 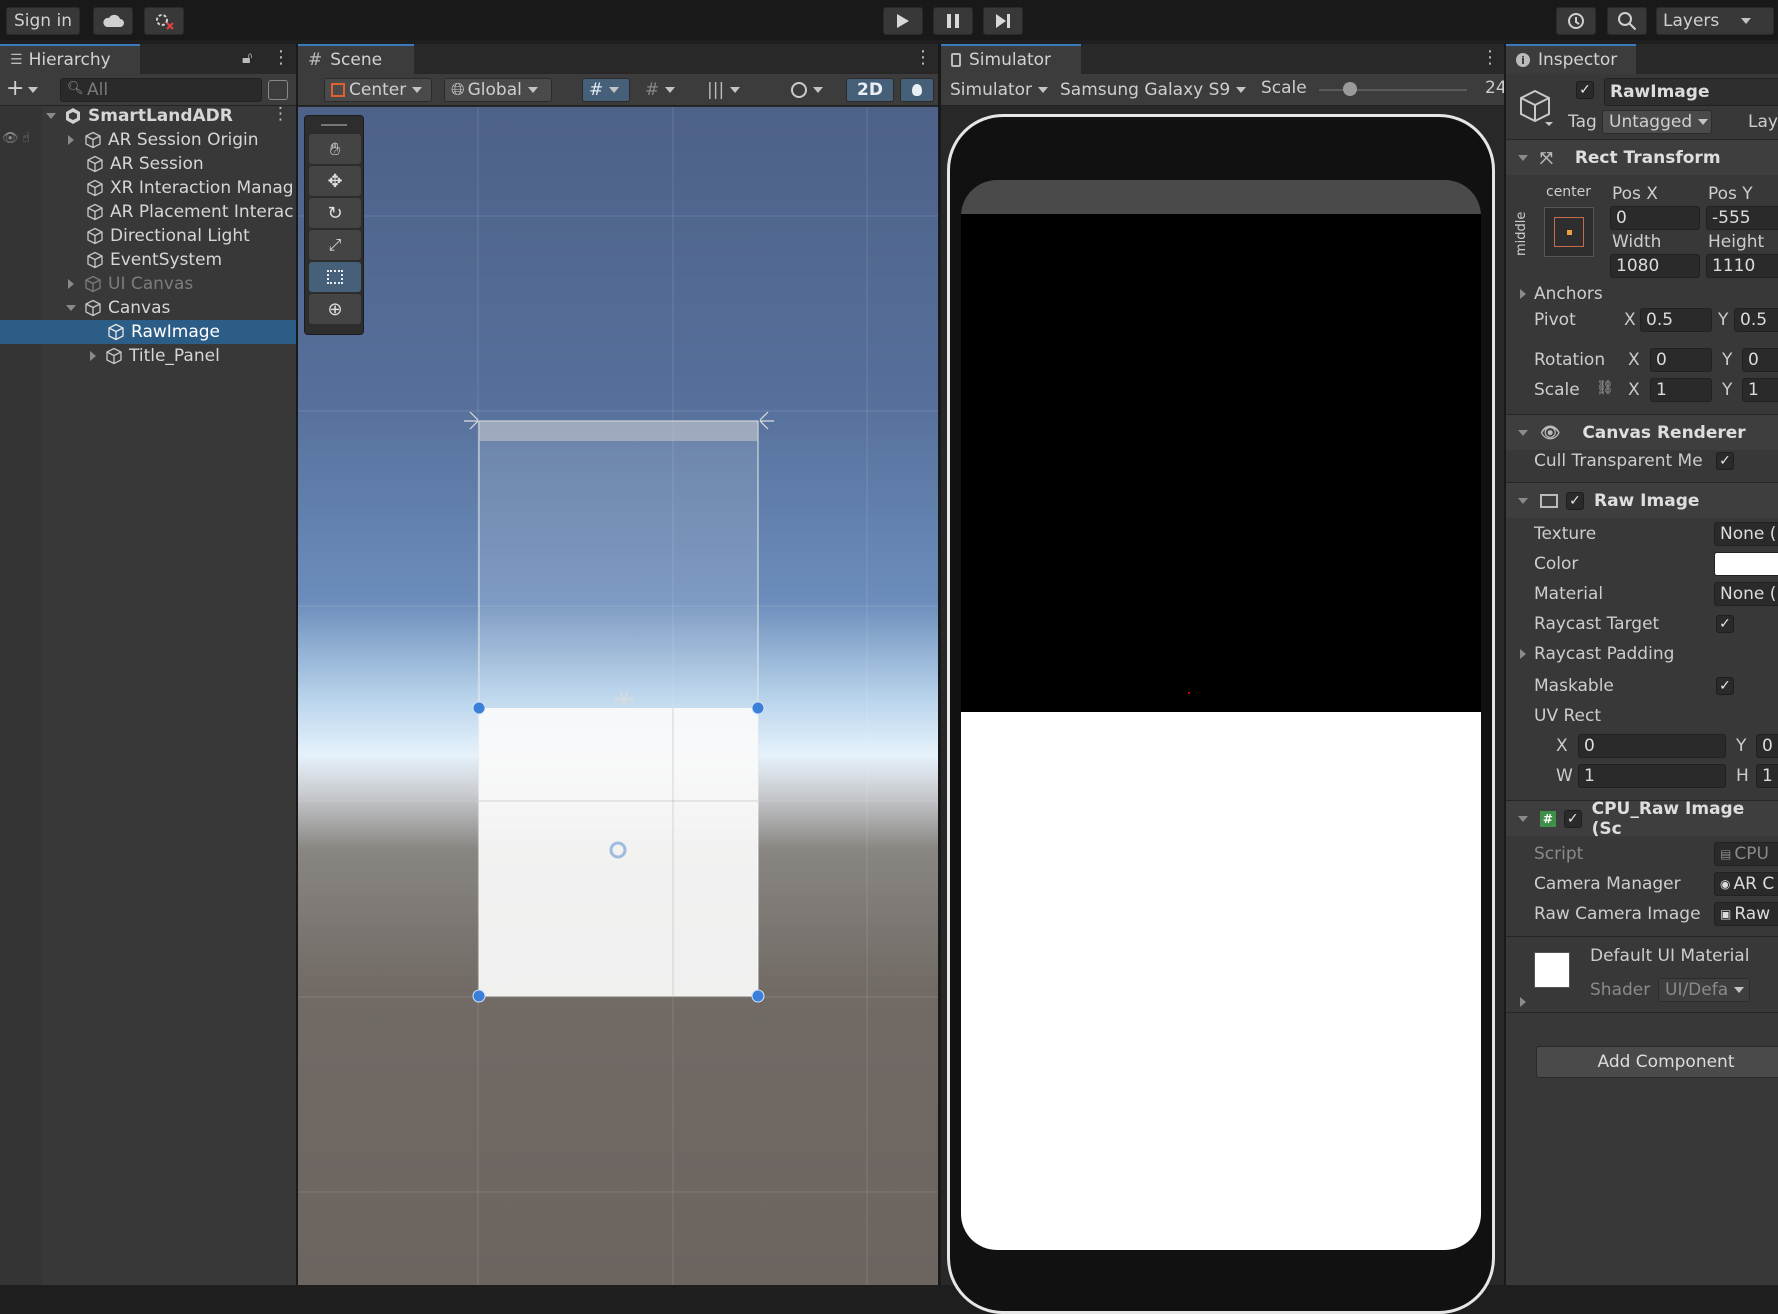 What do you see at coordinates (1657, 1062) in the screenshot?
I see `add-component-button: Add Component` at bounding box center [1657, 1062].